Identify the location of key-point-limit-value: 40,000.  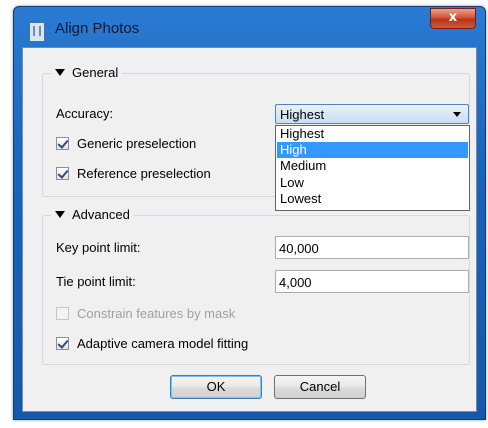
(299, 248).